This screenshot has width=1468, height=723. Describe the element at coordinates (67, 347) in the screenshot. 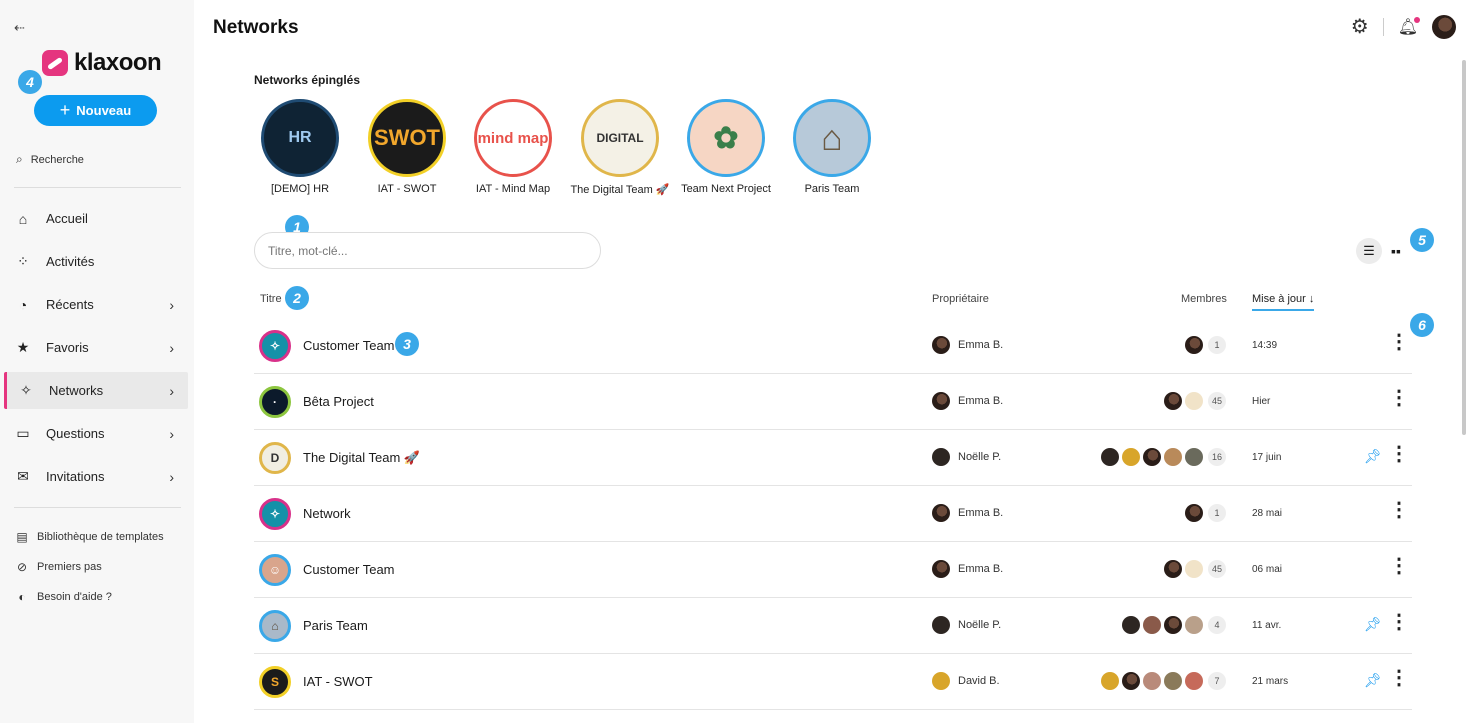

I see `sidebar-item-label: Favoris` at that location.